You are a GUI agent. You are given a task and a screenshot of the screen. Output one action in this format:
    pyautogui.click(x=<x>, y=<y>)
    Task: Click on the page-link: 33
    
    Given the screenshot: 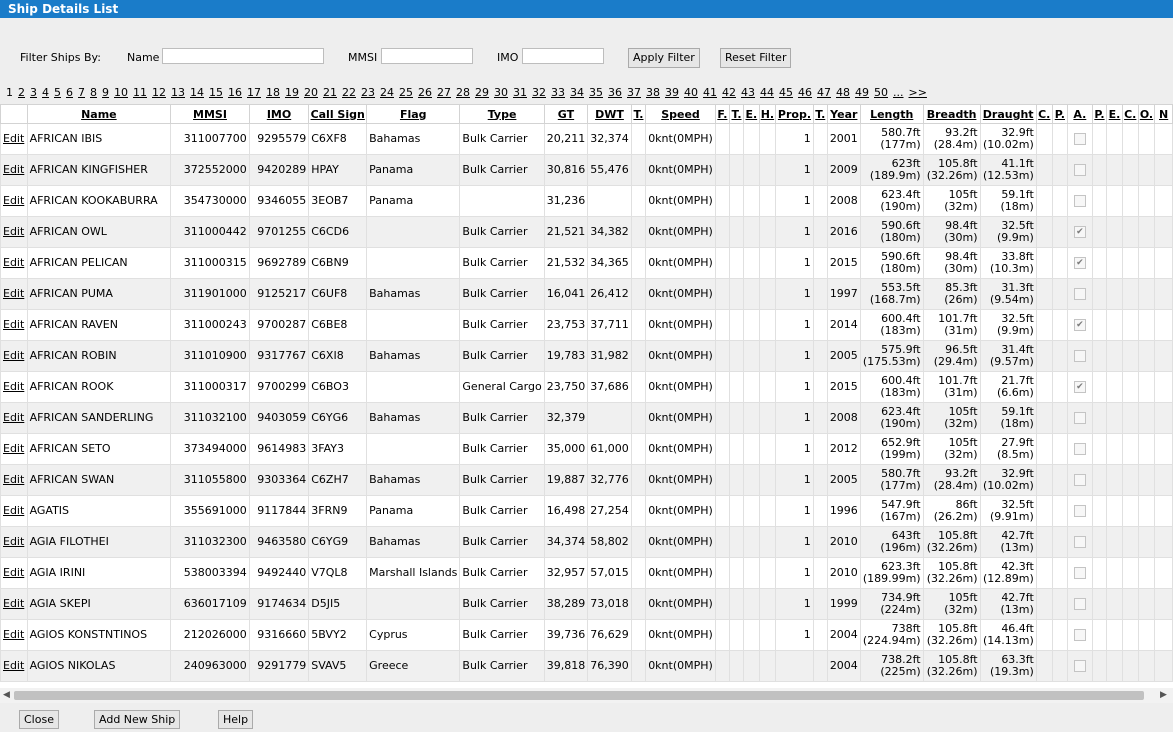 What is the action you would take?
    pyautogui.click(x=558, y=92)
    